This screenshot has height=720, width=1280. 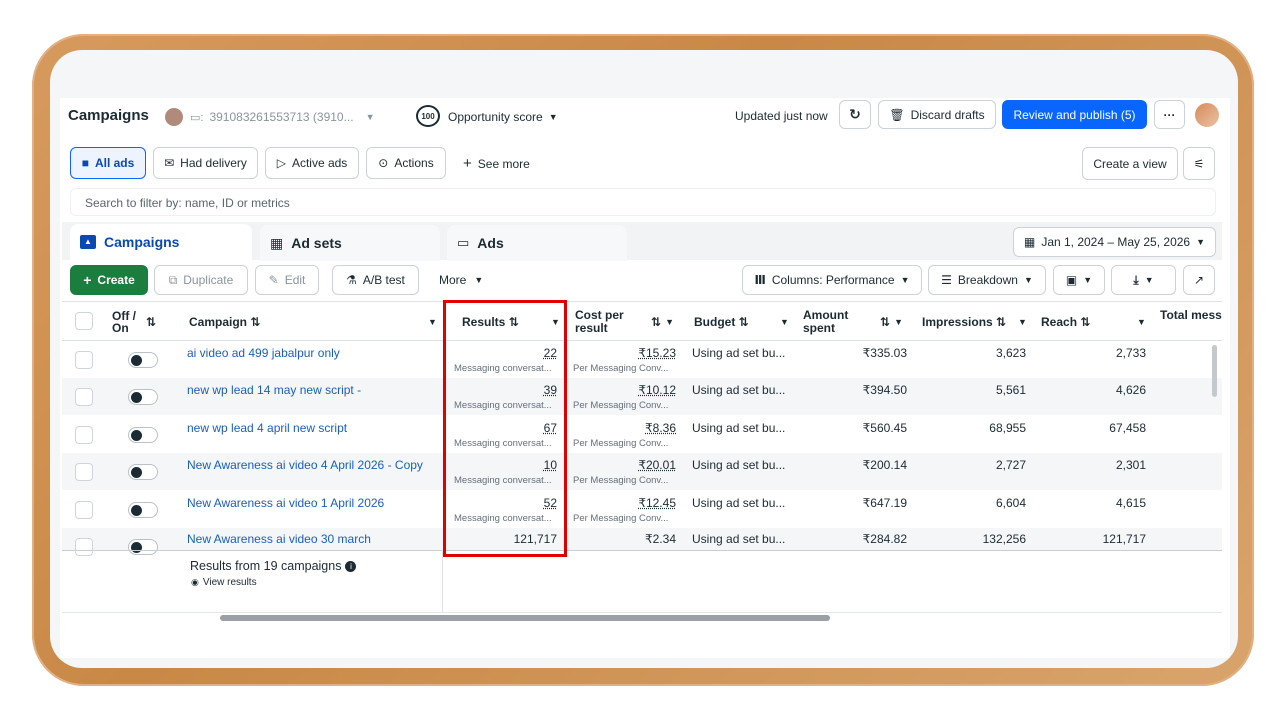 What do you see at coordinates (495, 117) in the screenshot?
I see `opportunity-label: Opportunity score` at bounding box center [495, 117].